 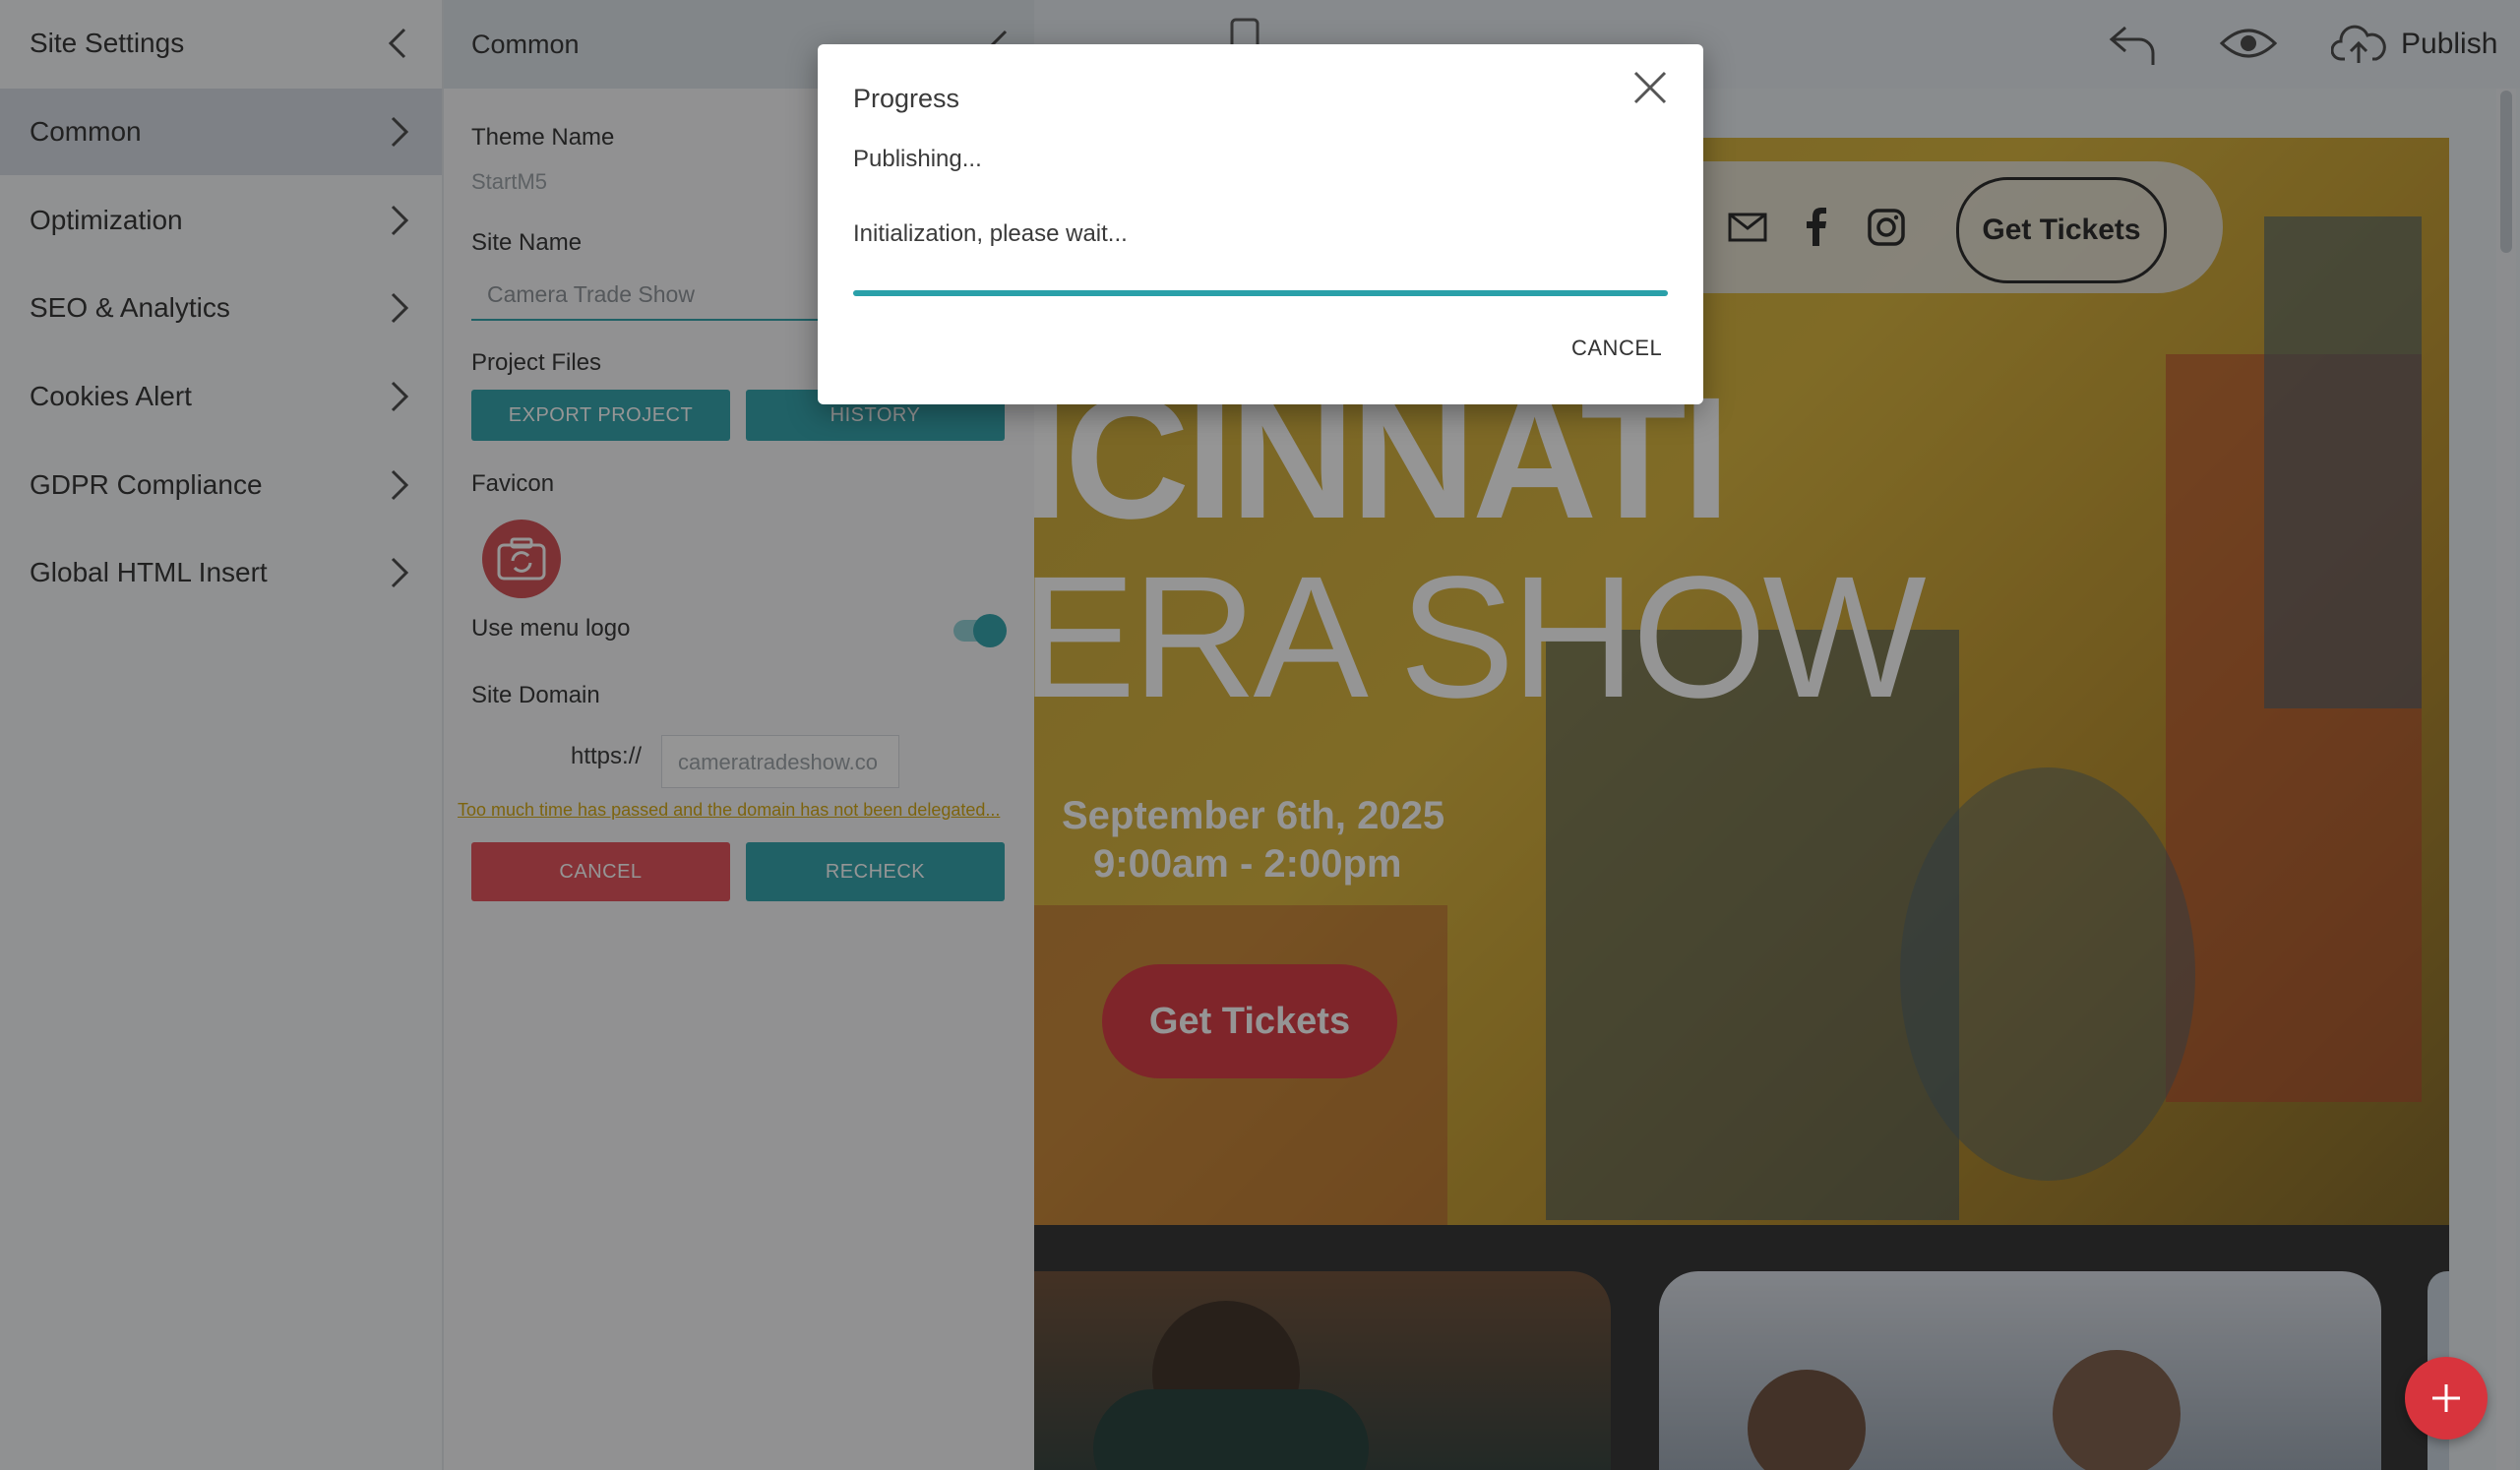 I want to click on progress-bar, so click(x=1260, y=293).